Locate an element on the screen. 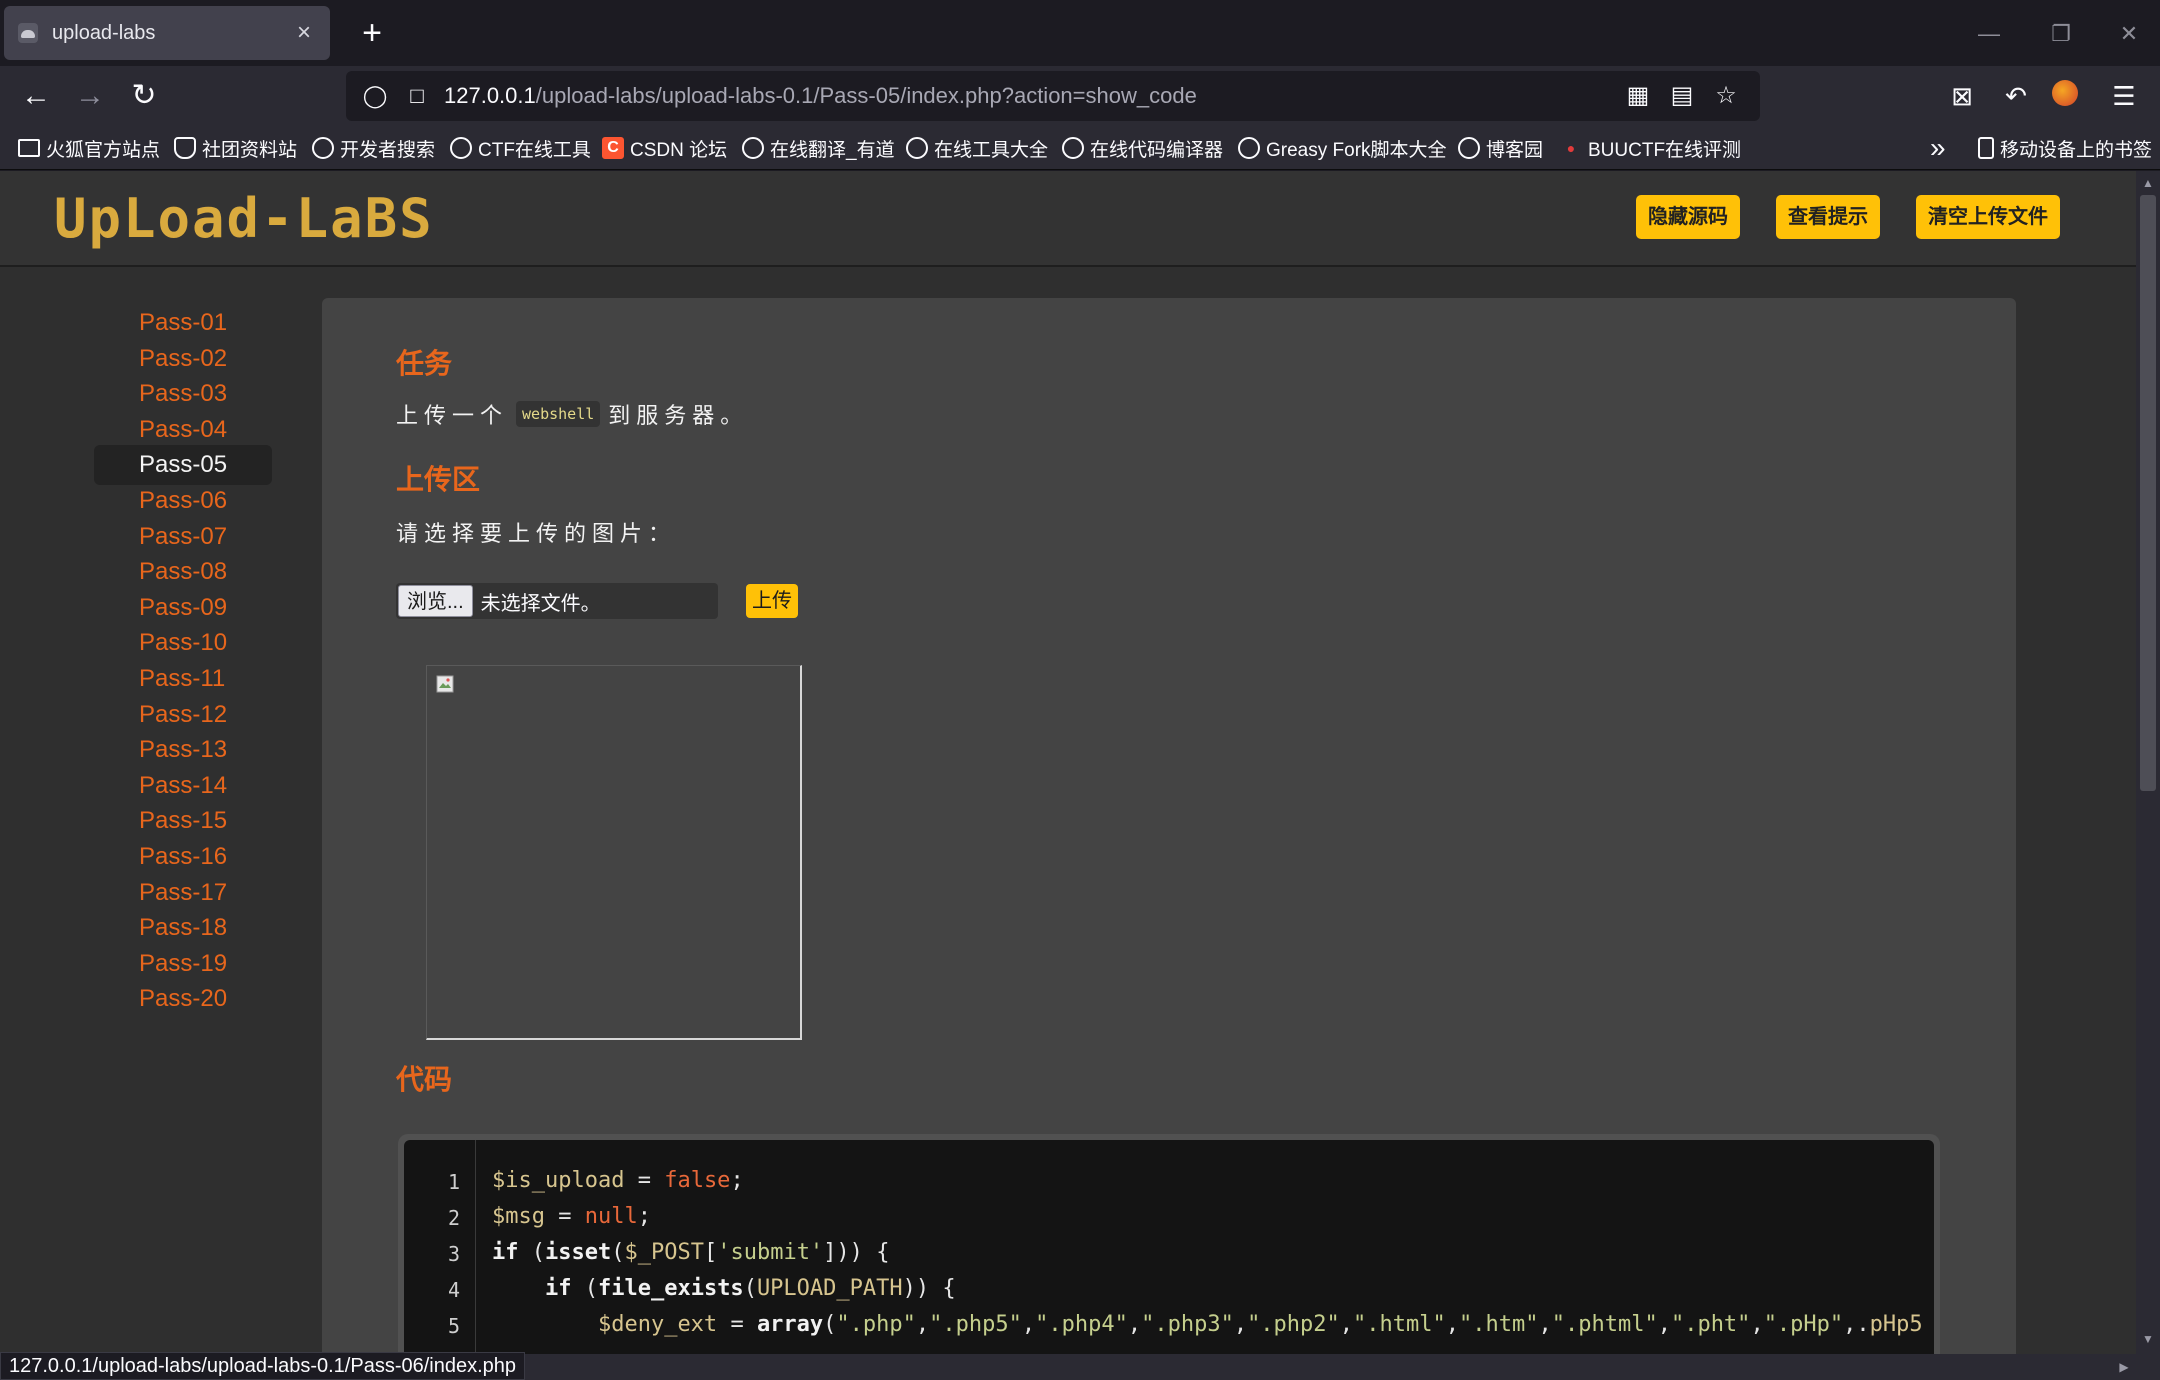 Image resolution: width=2160 pixels, height=1380 pixels. sidebar-item-pass-15: Pass-15 is located at coordinates (183, 821).